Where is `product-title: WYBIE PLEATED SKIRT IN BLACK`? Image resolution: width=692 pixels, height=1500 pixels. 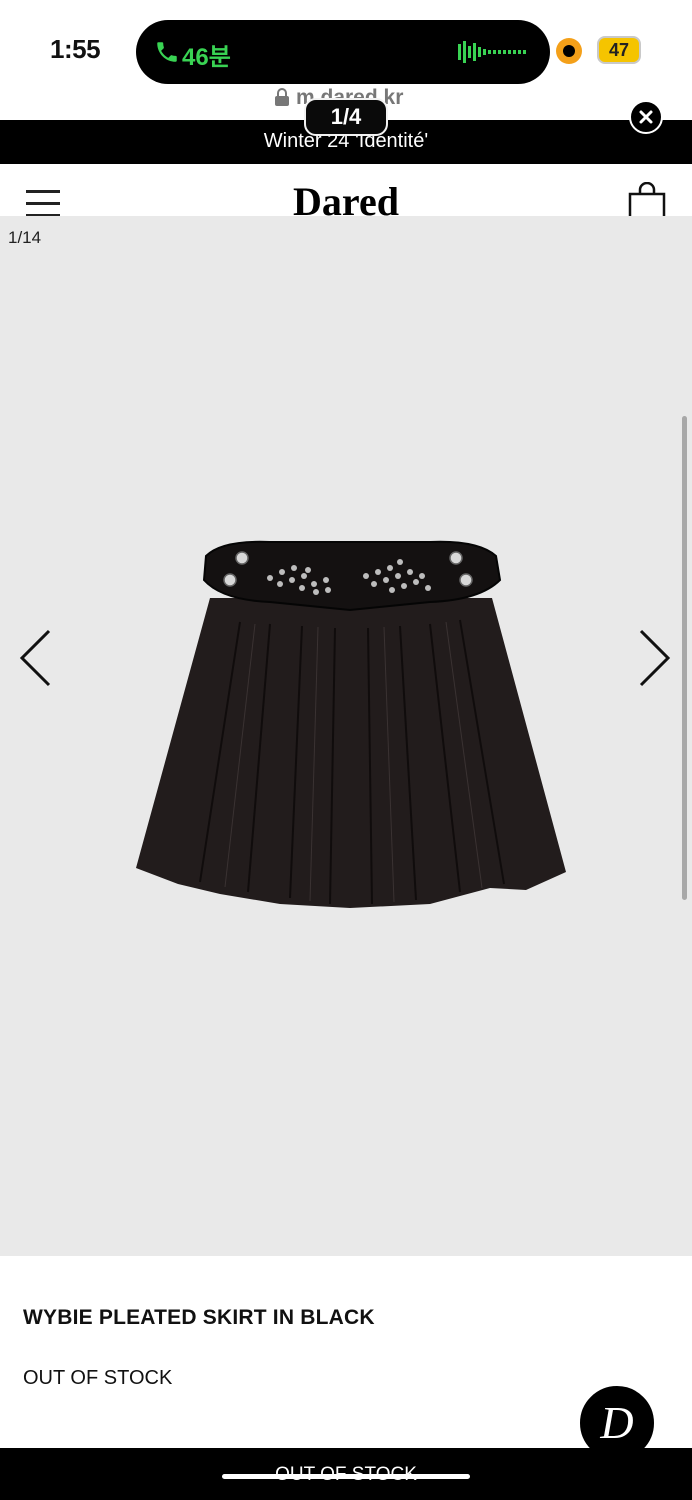 product-title: WYBIE PLEATED SKIRT IN BLACK is located at coordinates (199, 1317).